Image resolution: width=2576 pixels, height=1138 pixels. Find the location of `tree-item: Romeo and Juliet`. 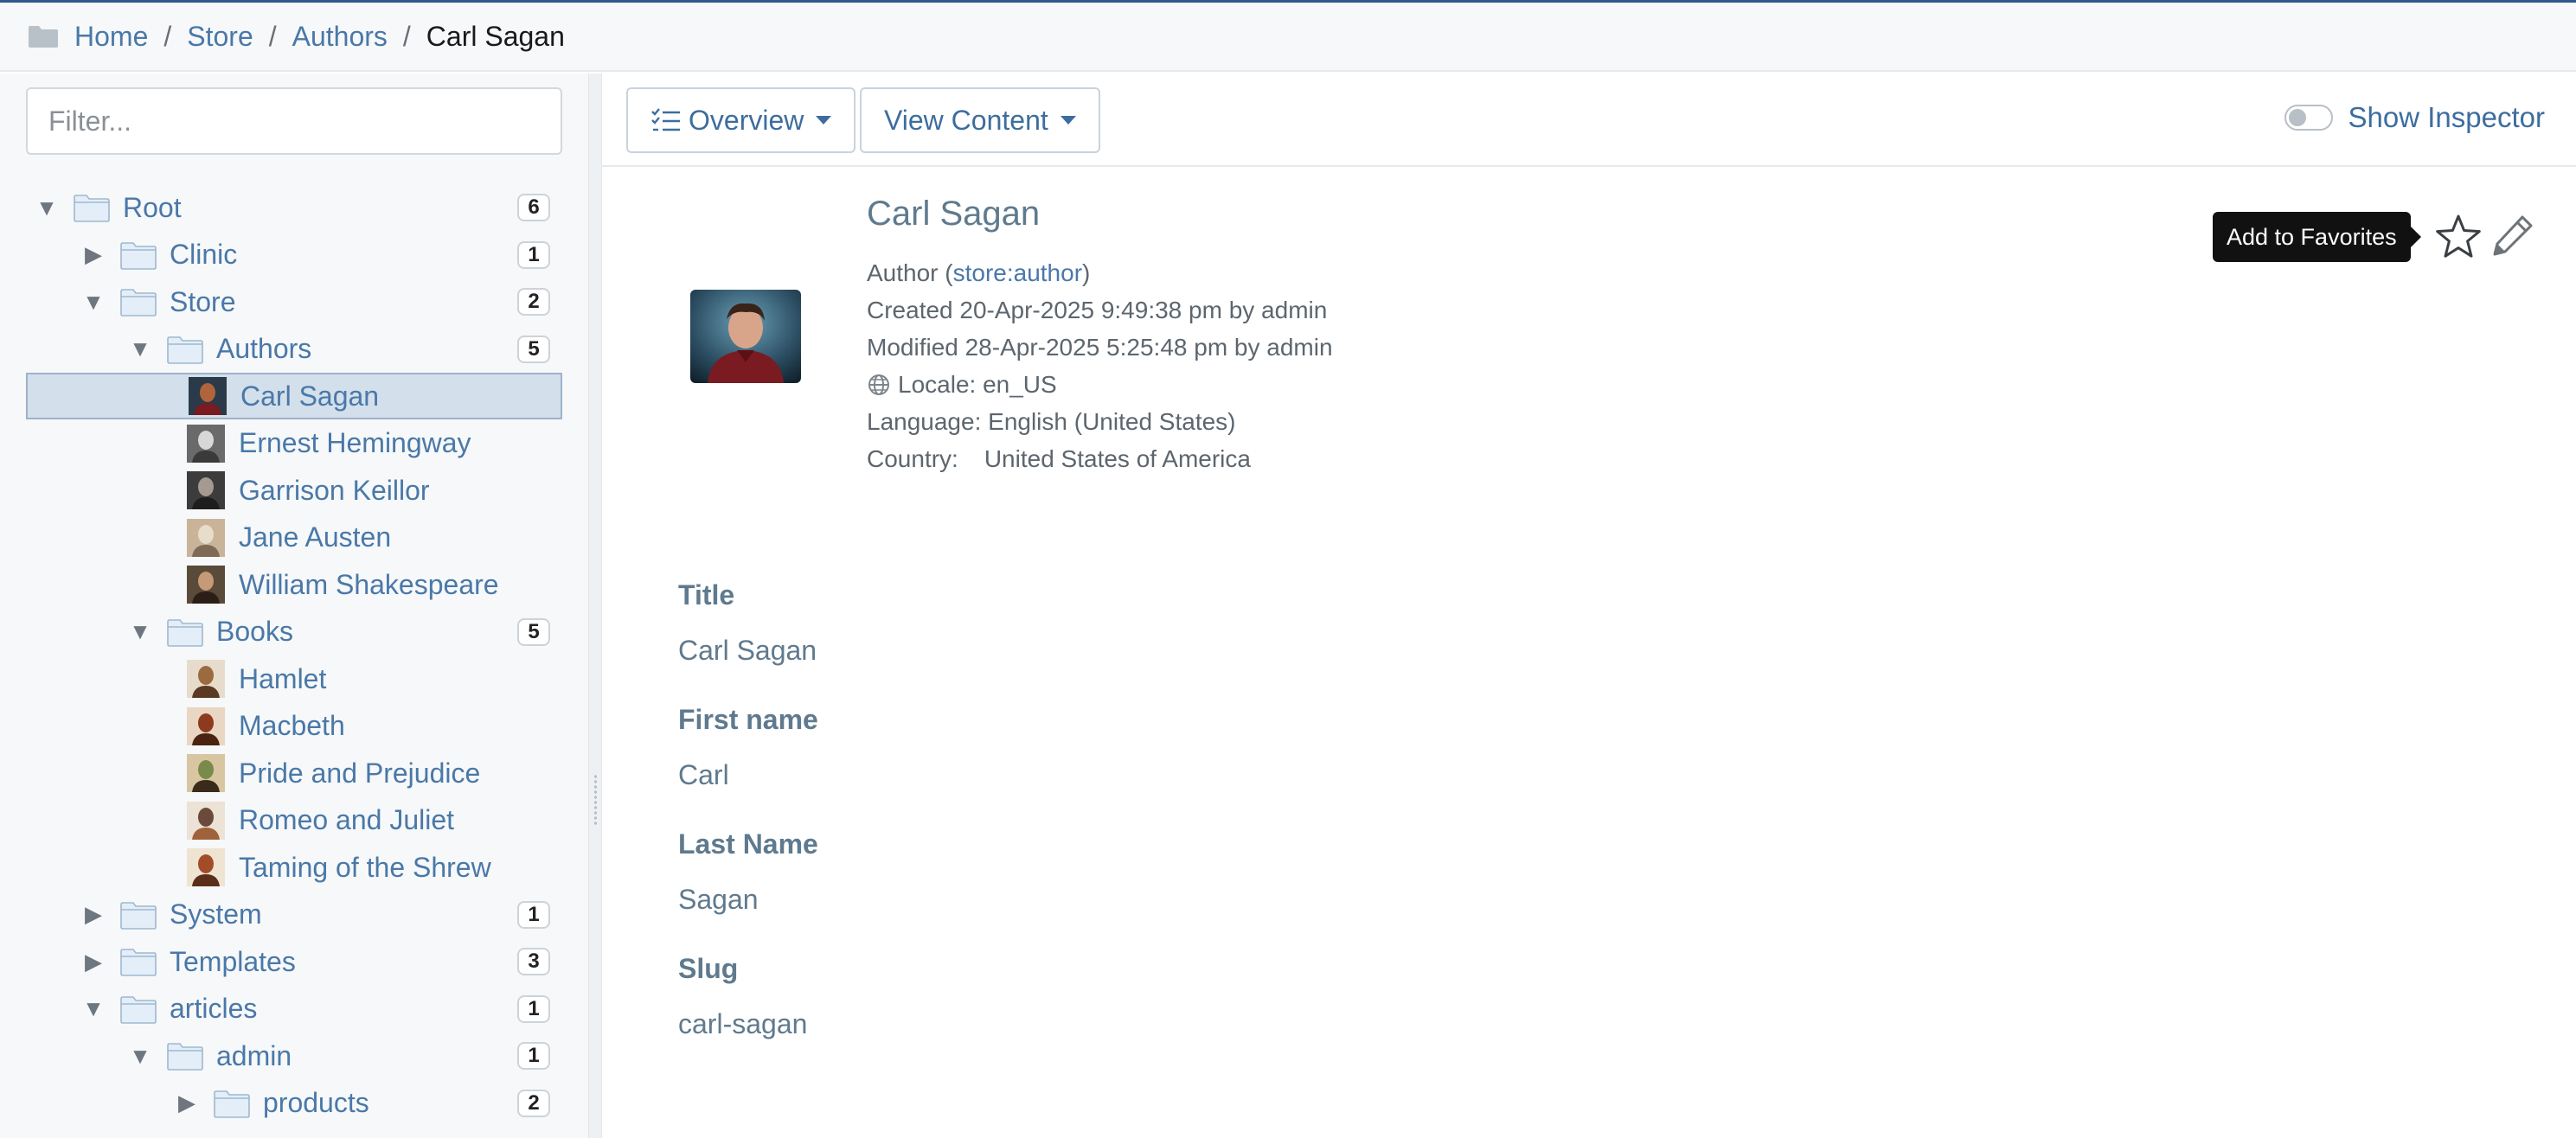

tree-item: Romeo and Juliet is located at coordinates (294, 821).